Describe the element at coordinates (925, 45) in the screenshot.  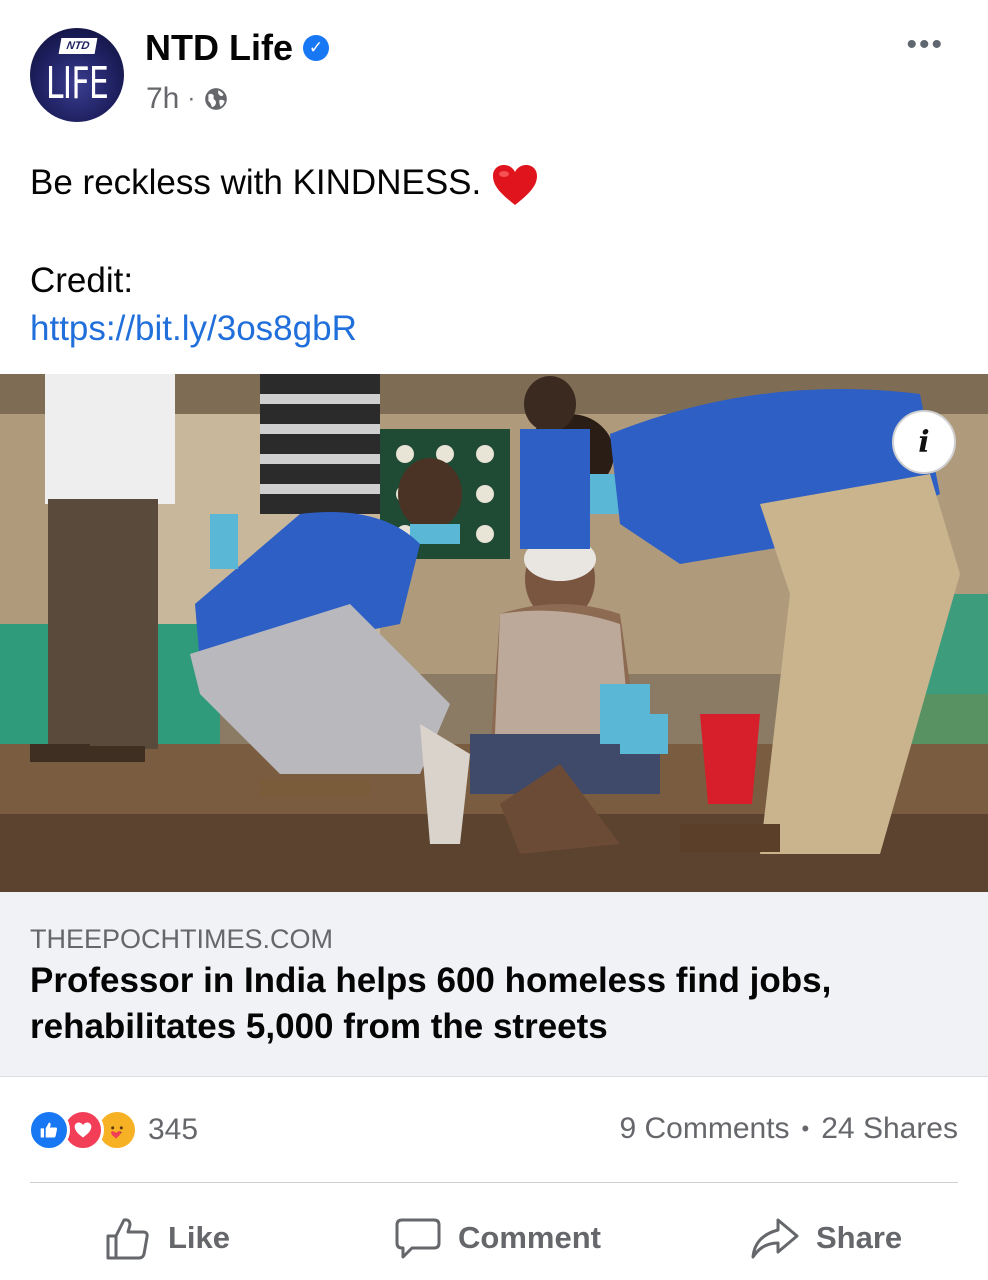
I see `more-options-button: •••` at that location.